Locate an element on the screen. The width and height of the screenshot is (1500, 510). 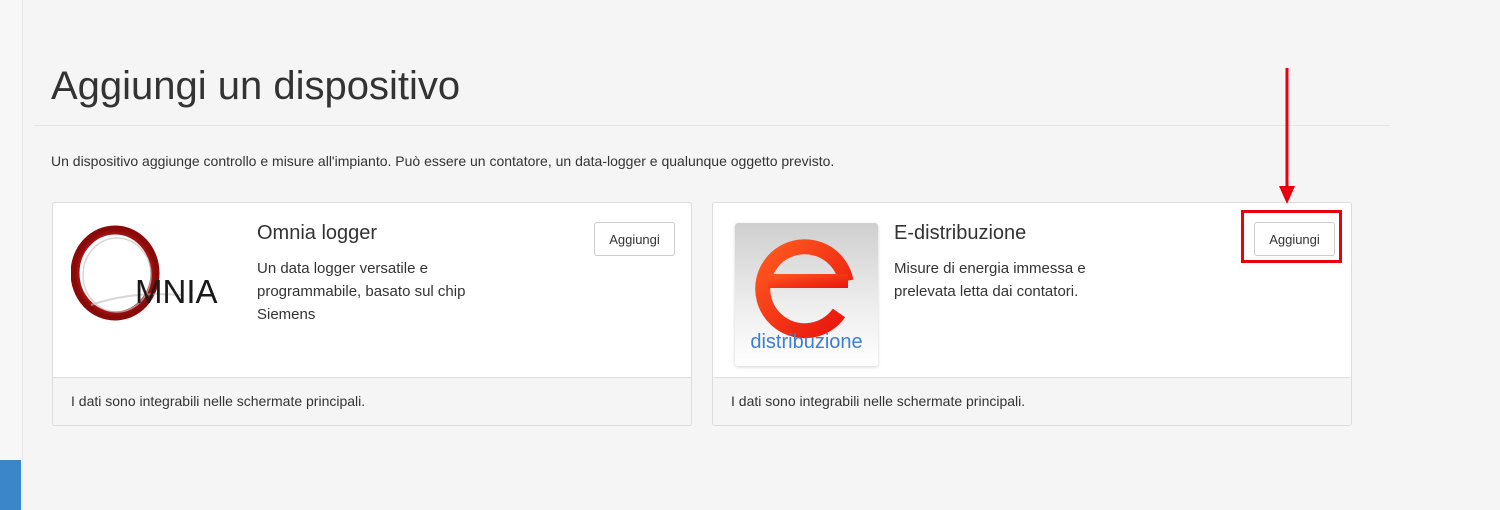
add-e-distribuzione-button: Aggiungi is located at coordinates (1294, 239).